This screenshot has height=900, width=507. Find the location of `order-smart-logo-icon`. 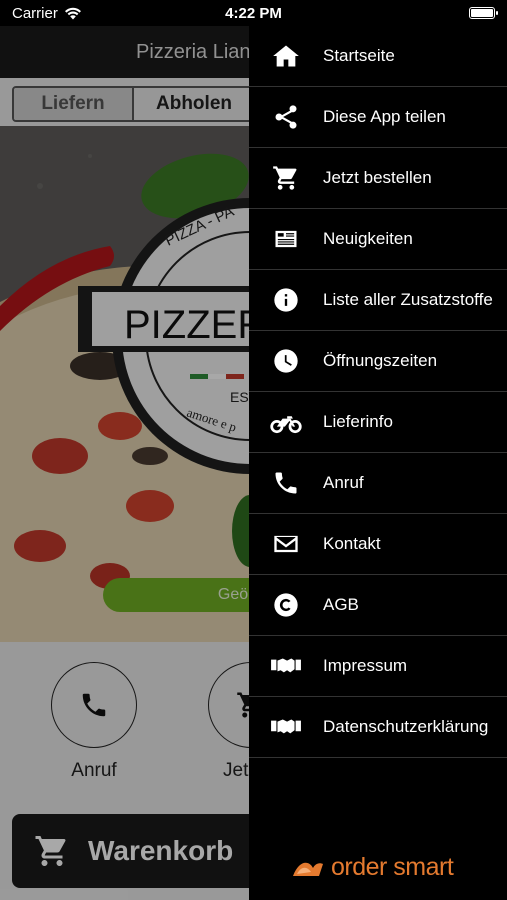

order-smart-logo-icon is located at coordinates (308, 869).